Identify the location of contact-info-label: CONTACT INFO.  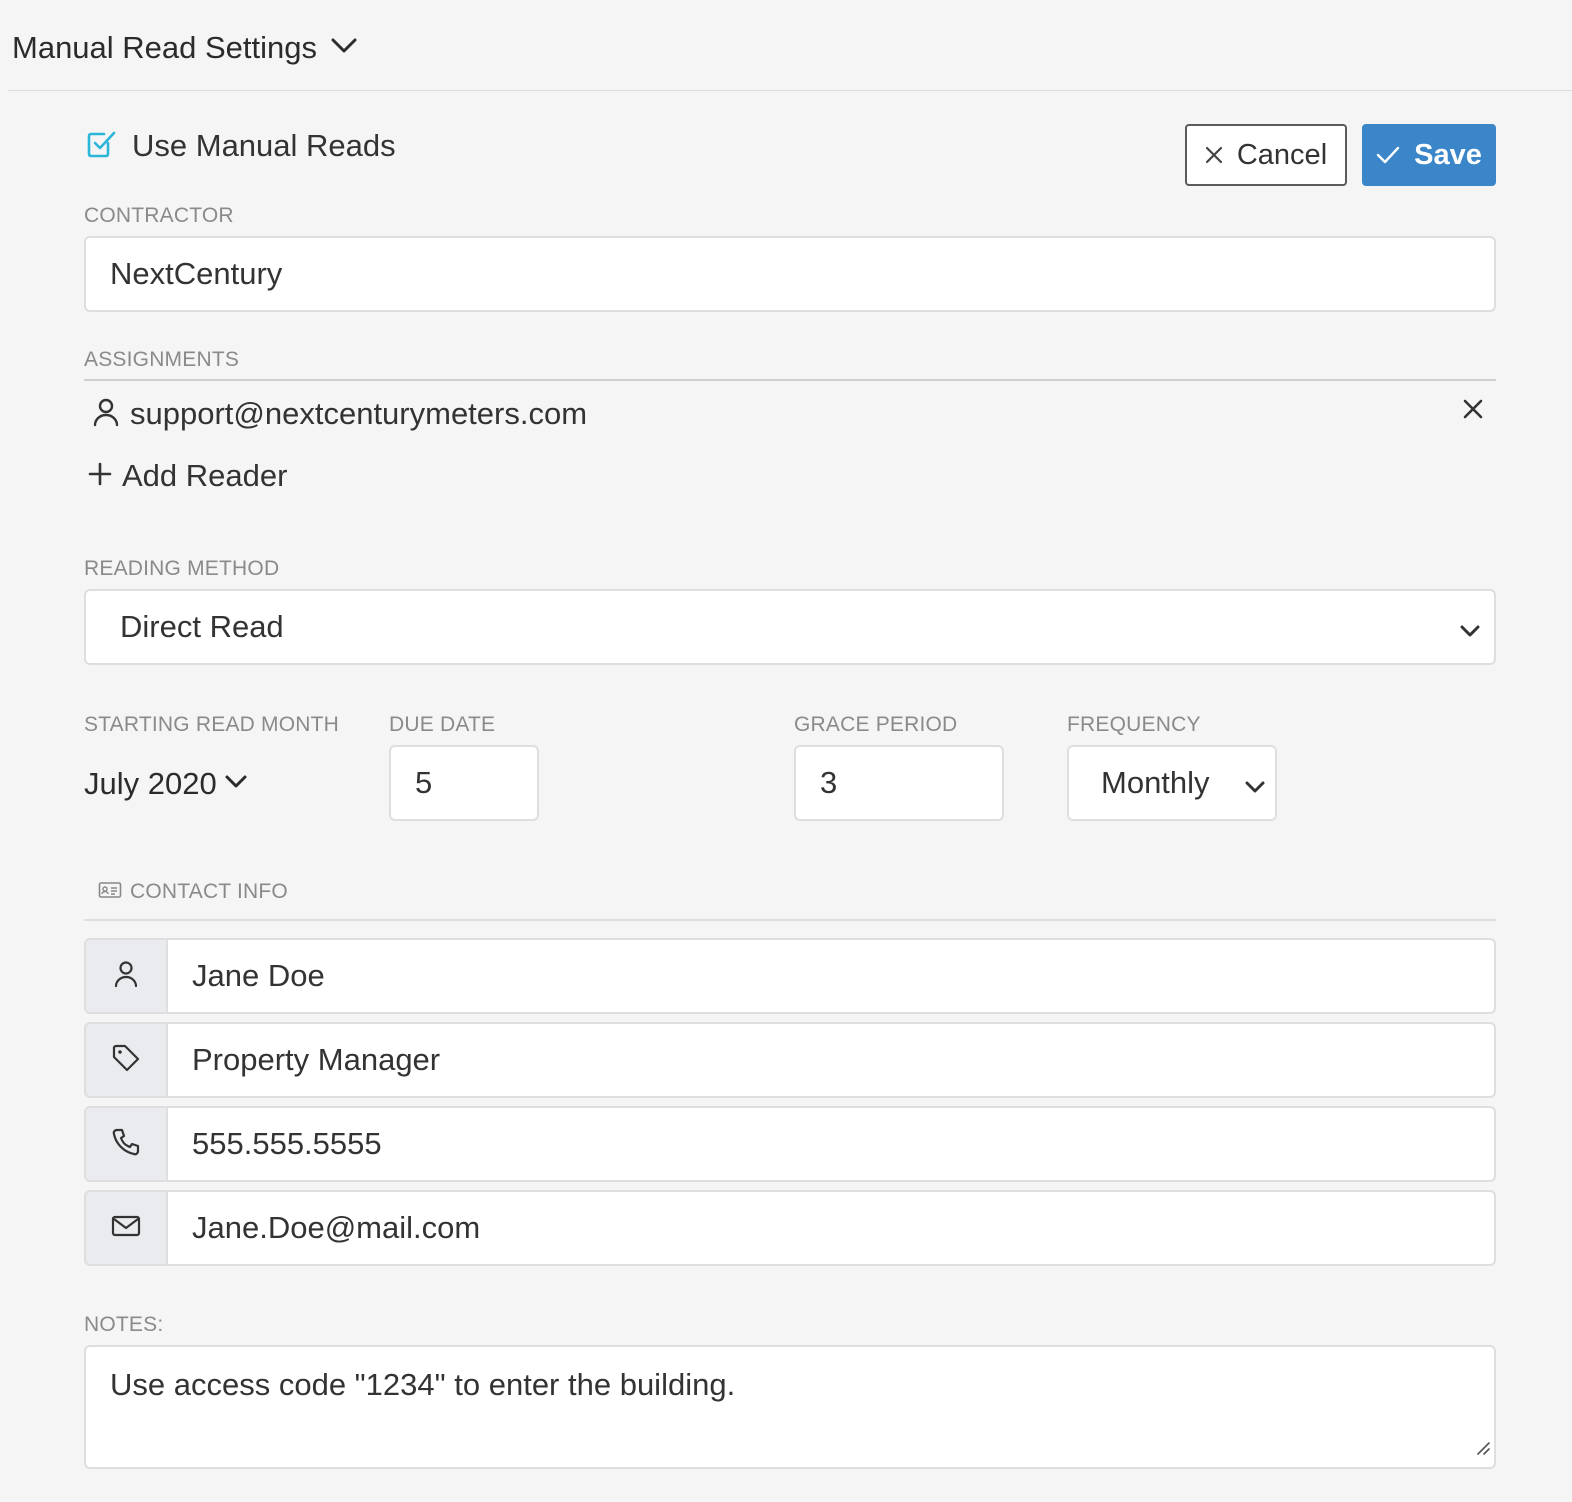
(209, 891).